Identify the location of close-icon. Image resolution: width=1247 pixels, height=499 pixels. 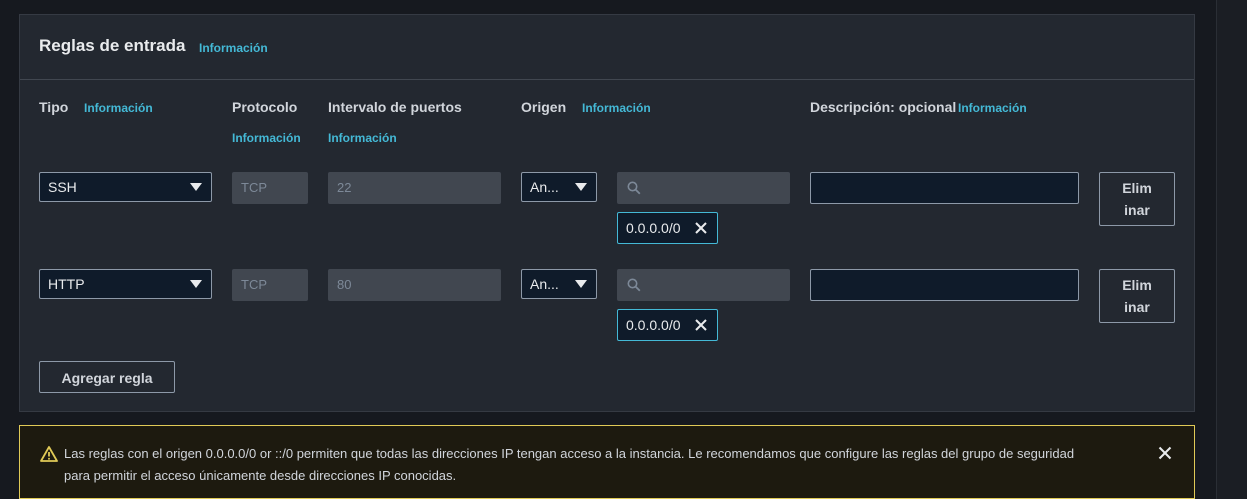
(1165, 453).